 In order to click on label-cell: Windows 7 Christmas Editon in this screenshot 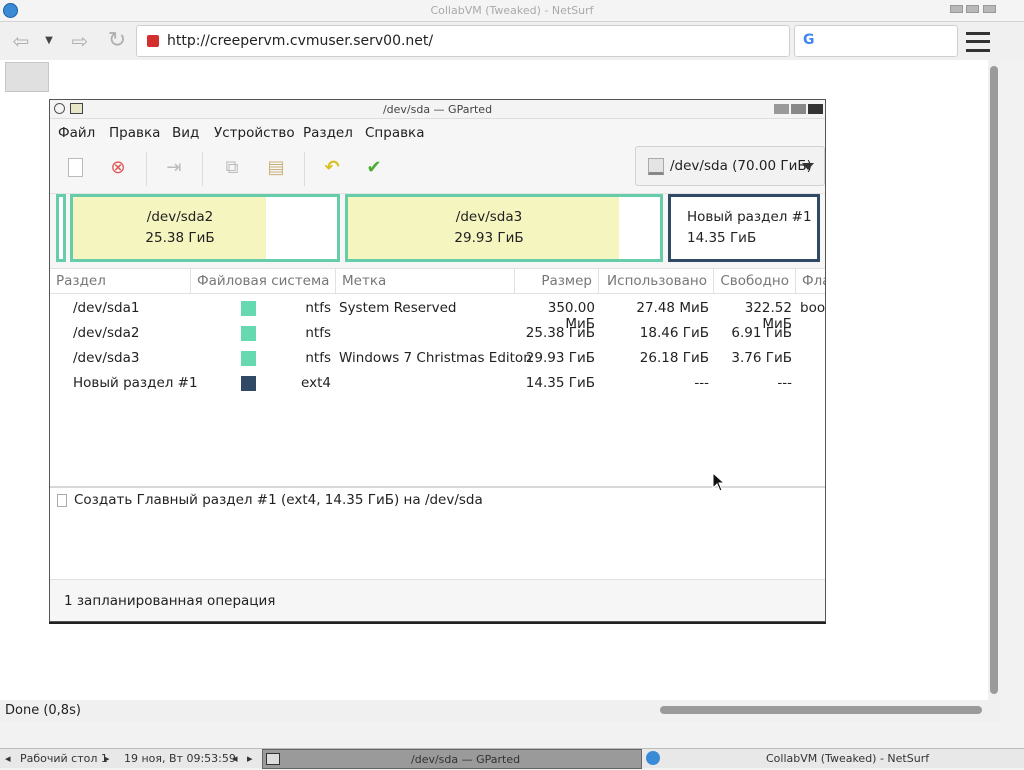, I will do `click(435, 358)`.